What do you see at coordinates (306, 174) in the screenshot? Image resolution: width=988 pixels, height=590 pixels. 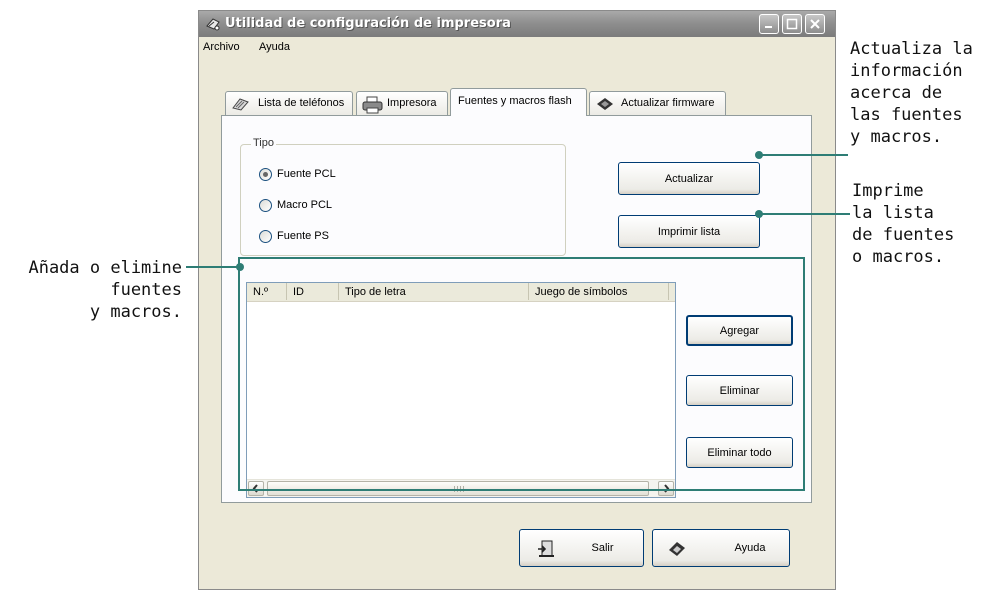 I see `radio-label: Fuente PCL` at bounding box center [306, 174].